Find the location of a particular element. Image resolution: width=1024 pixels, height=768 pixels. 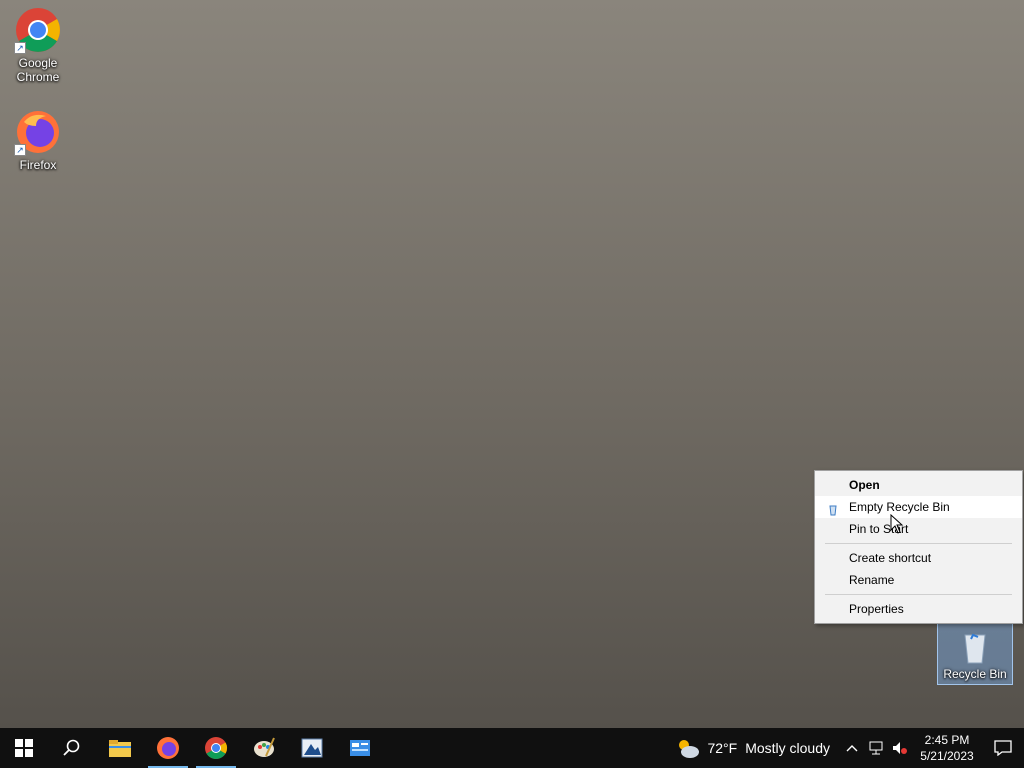

system-clock: 2:45 PM 5/21/2023 is located at coordinates (947, 748).